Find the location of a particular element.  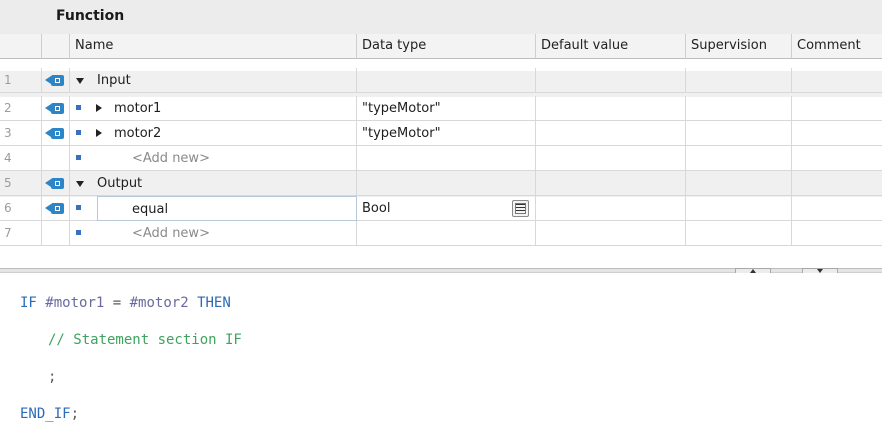

row-number: 2 is located at coordinates (21, 108).